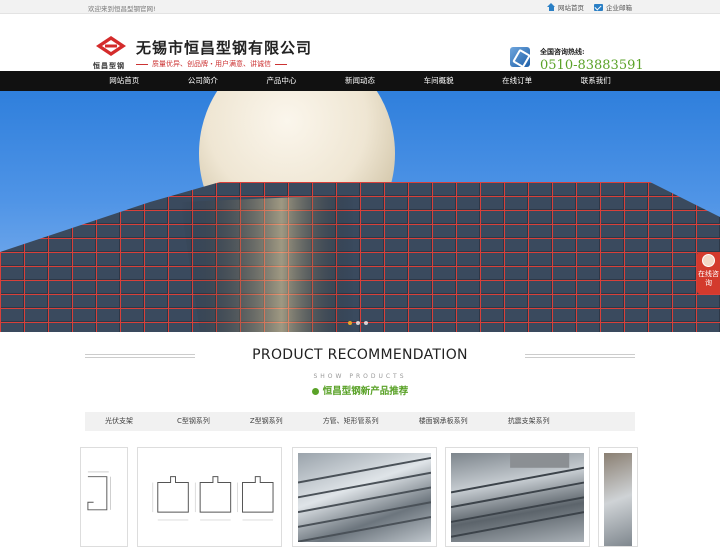 This screenshot has height=547, width=720. Describe the element at coordinates (140, 356) in the screenshot. I see `title-divider-left` at that location.